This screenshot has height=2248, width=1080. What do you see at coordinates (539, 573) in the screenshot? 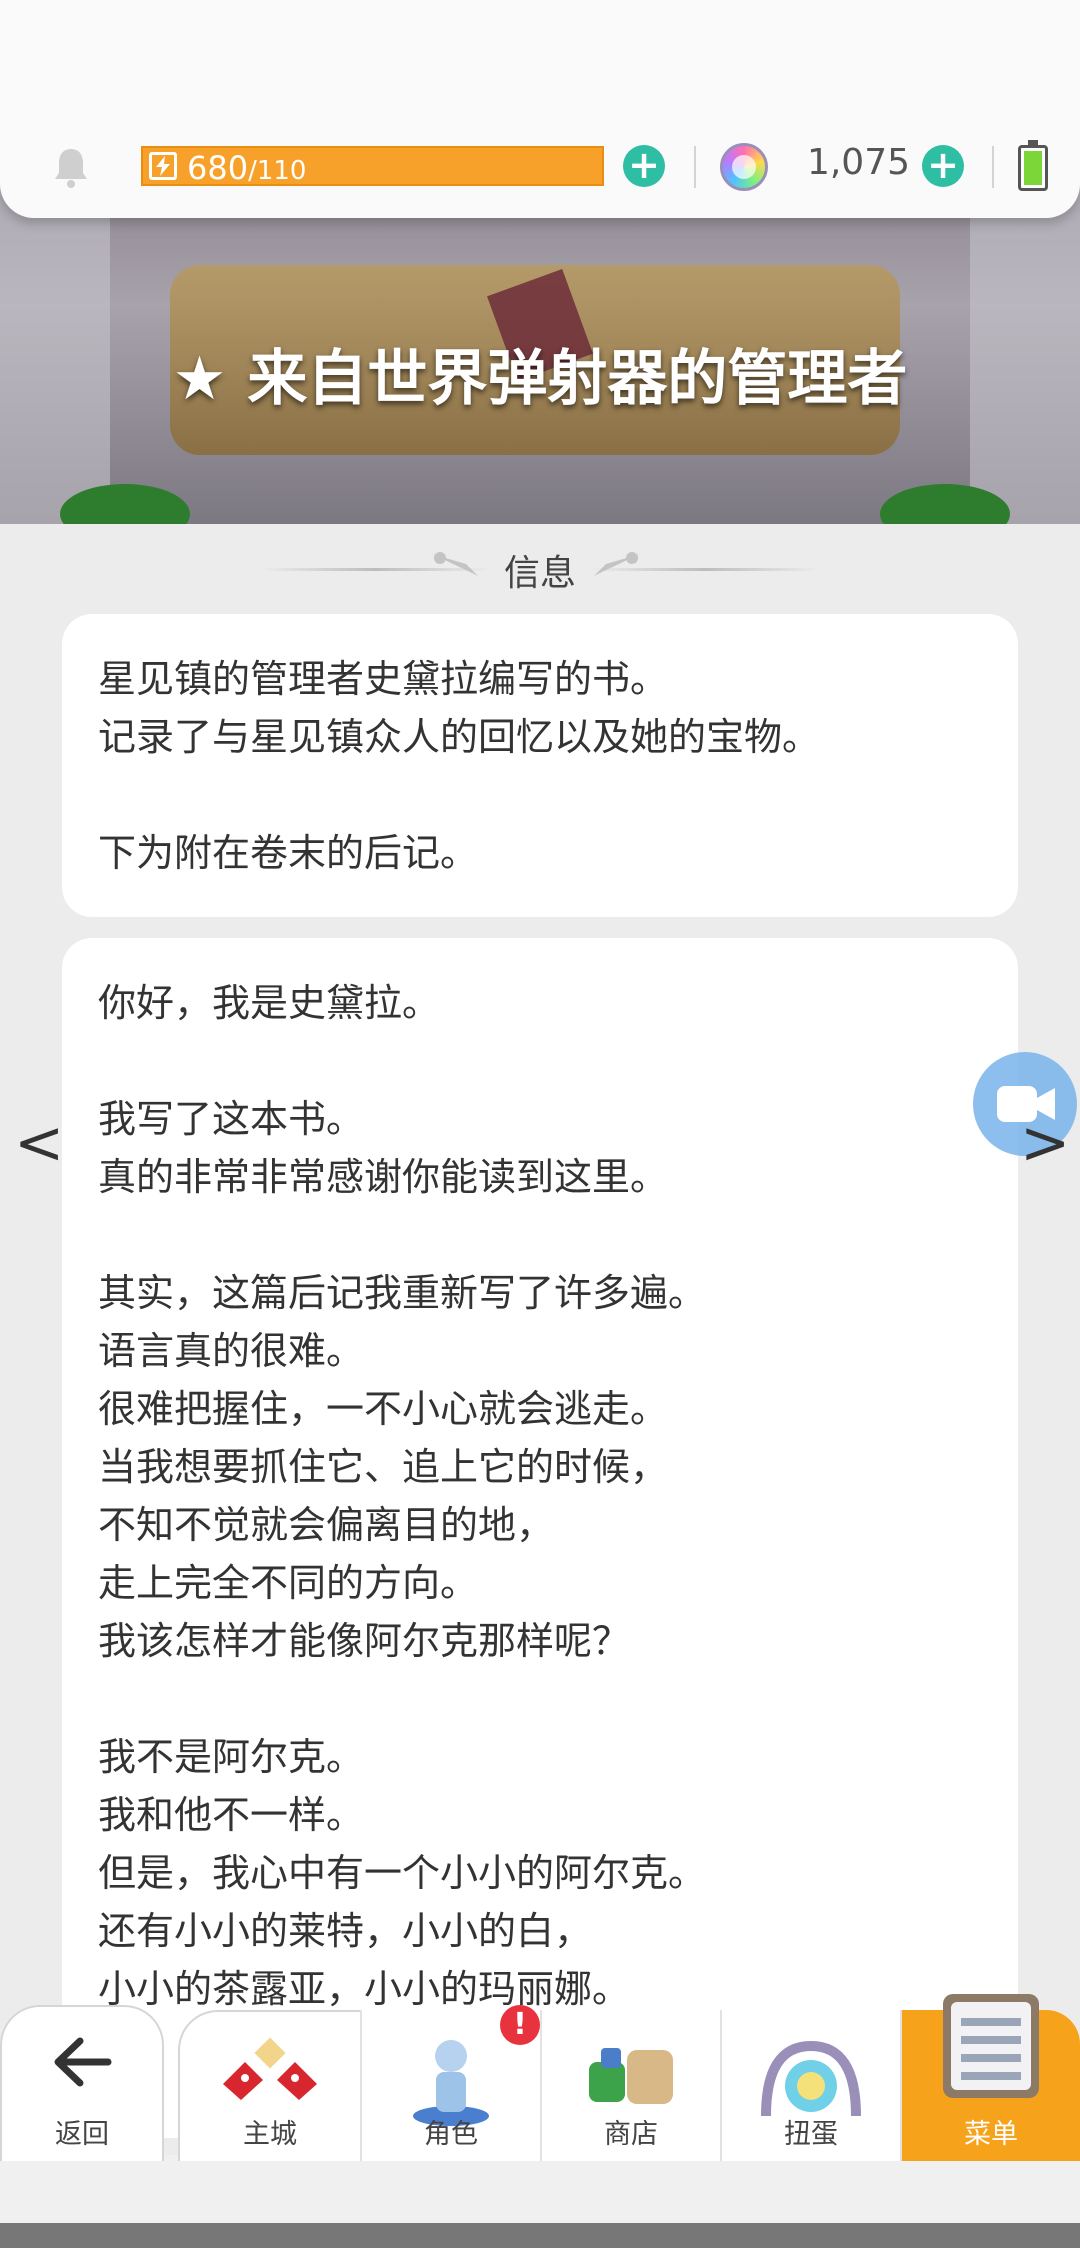
I see `section-title: 信息` at bounding box center [539, 573].